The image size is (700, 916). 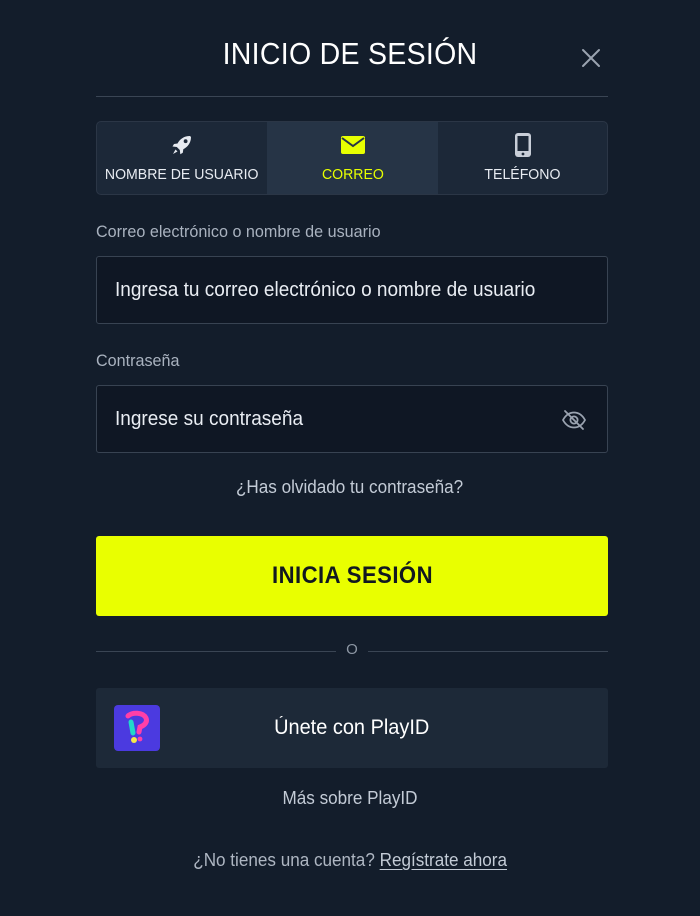 I want to click on forgot-password-link: ¿Has olvidado tu contraseña?, so click(x=350, y=487).